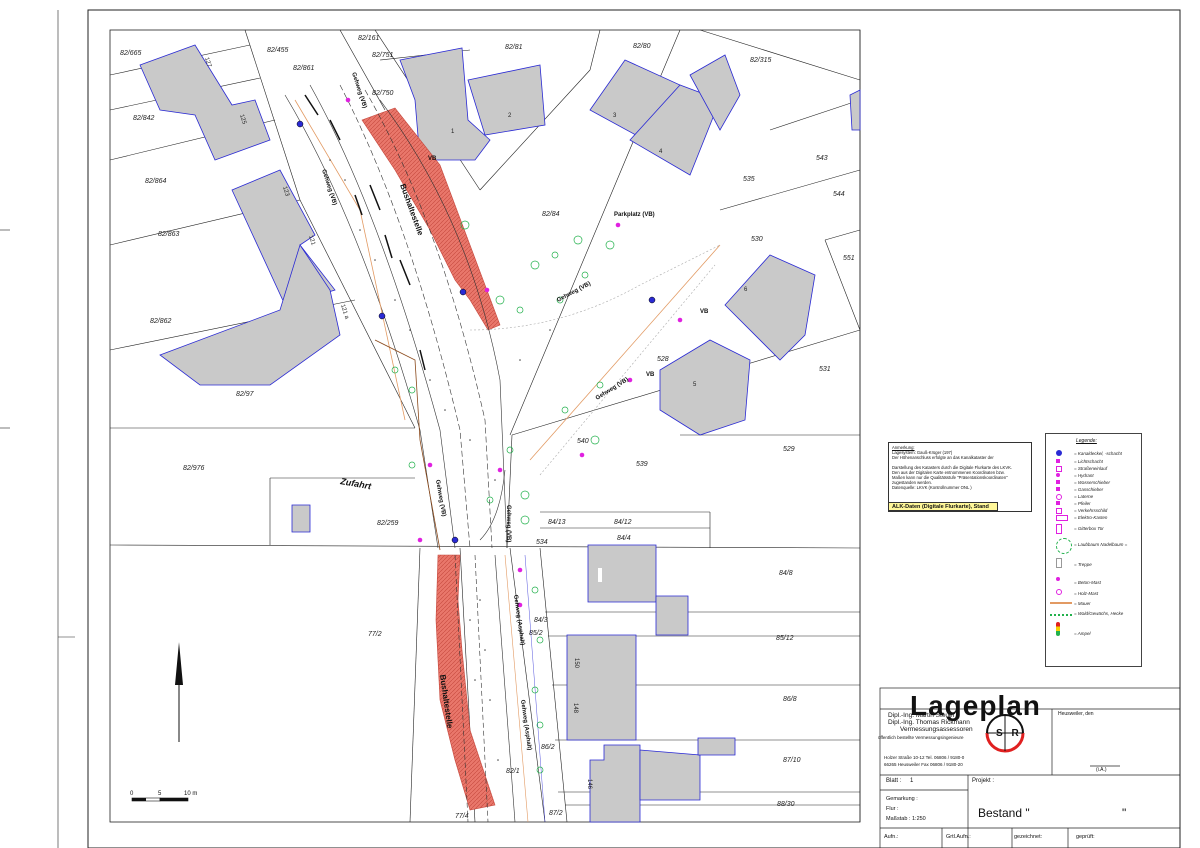 This screenshot has width=1200, height=848. I want to click on legend-item: = Hydrant, so click(1084, 475).